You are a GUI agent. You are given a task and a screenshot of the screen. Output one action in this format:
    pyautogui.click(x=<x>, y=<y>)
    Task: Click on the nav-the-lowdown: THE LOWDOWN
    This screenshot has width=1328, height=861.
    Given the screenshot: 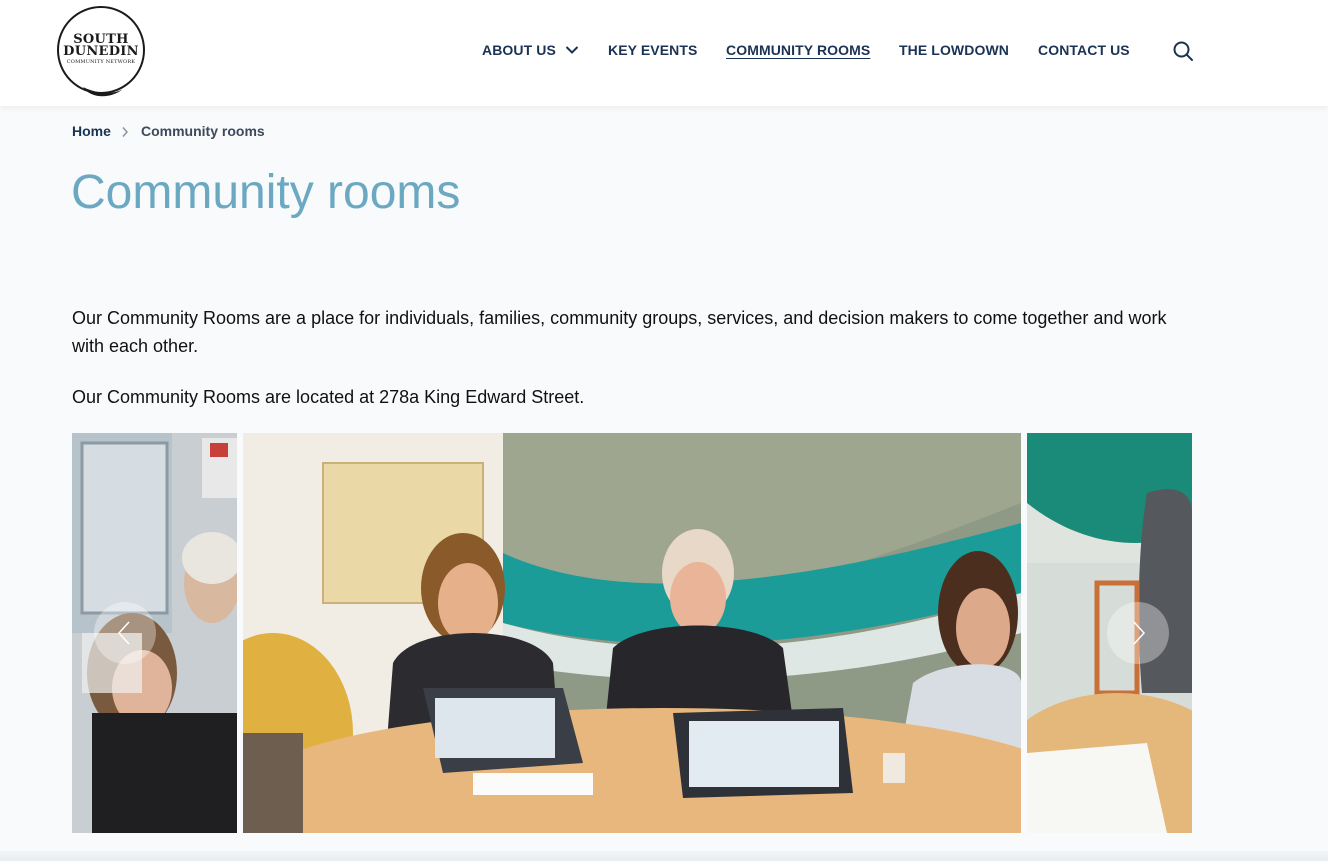 What is the action you would take?
    pyautogui.click(x=954, y=50)
    